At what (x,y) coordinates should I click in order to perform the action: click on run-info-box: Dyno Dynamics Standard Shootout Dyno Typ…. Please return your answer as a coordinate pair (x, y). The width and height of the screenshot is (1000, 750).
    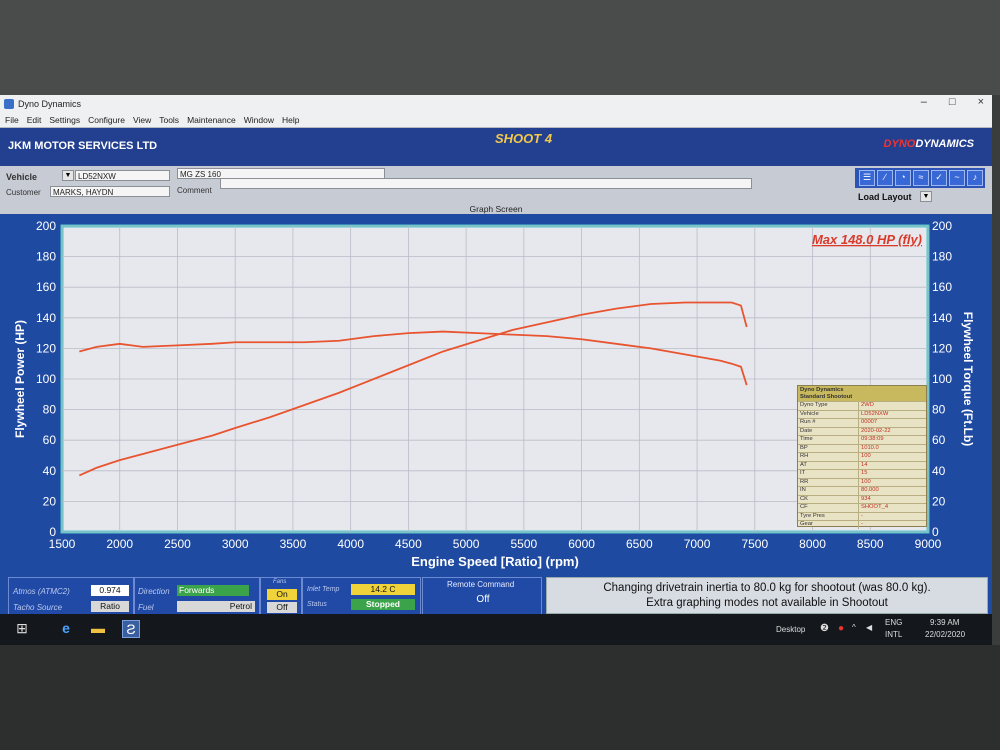
    Looking at the image, I should click on (862, 457).